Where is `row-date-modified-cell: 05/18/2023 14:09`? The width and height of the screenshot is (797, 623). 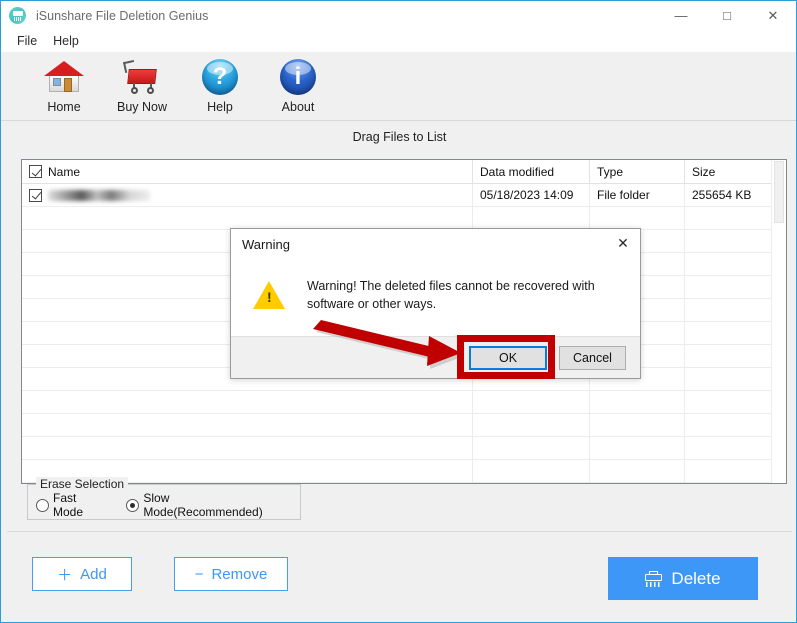
row-date-modified-cell: 05/18/2023 14:09 is located at coordinates (531, 195).